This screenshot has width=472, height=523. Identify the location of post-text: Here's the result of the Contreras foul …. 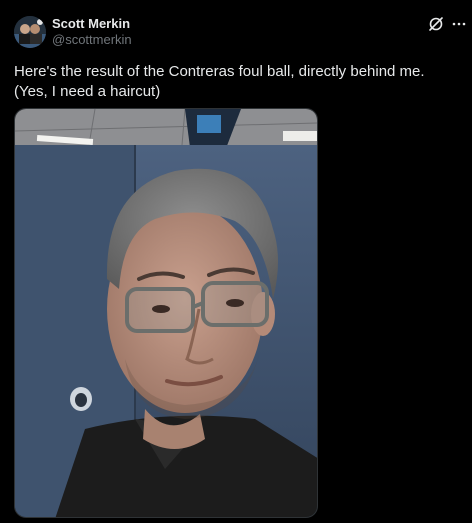
(219, 81).